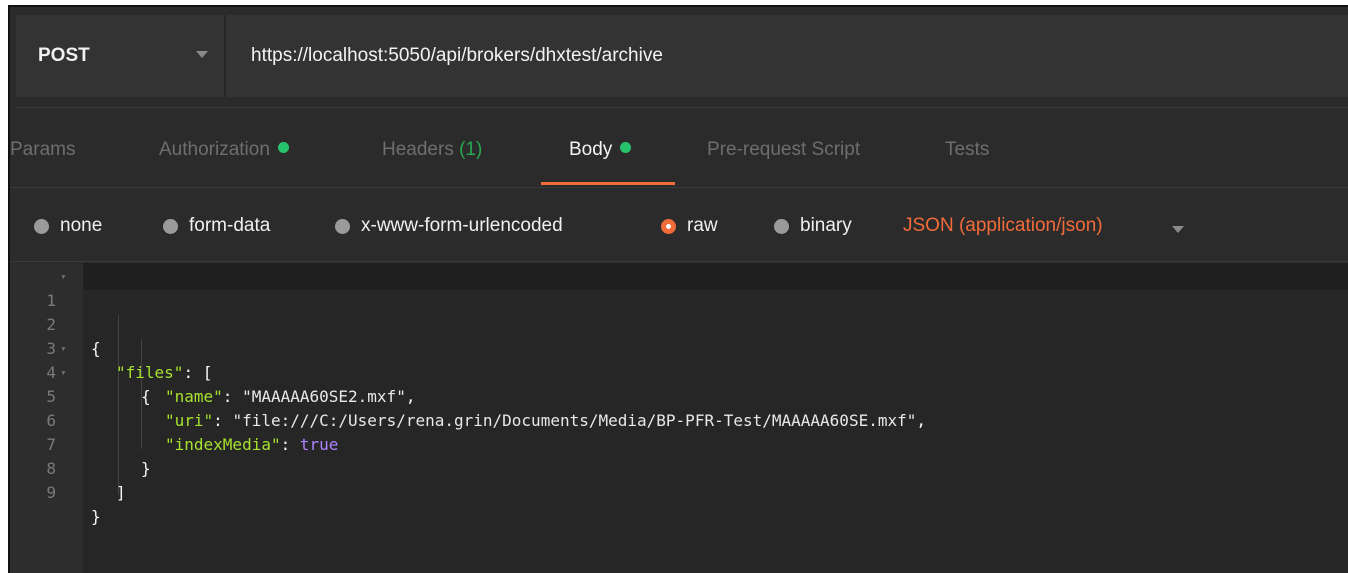 The image size is (1348, 573). I want to click on headers-count-badge: (1), so click(471, 149).